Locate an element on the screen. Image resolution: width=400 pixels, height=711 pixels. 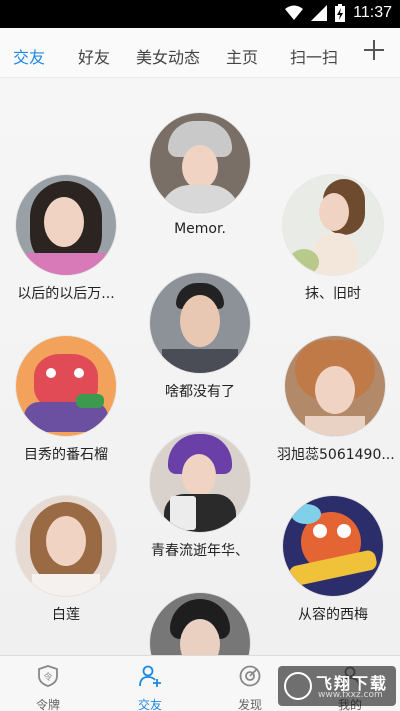
person-card: 啥都没有了 is located at coordinates (200, 337).